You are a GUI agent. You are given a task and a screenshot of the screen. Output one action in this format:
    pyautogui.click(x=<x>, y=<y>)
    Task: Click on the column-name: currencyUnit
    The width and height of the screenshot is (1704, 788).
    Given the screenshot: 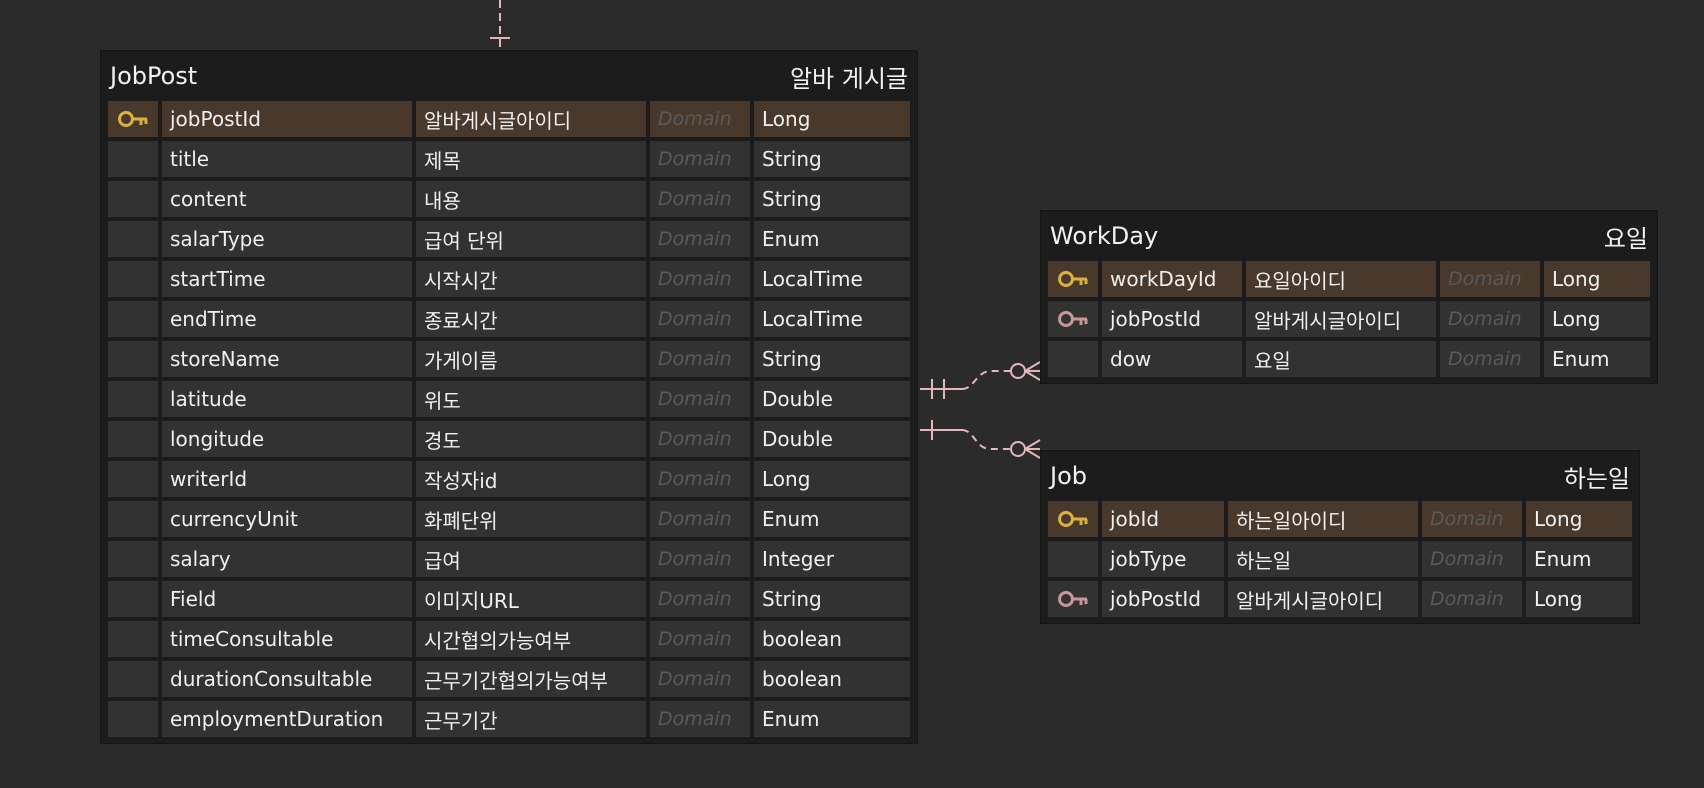 What is the action you would take?
    pyautogui.click(x=287, y=519)
    